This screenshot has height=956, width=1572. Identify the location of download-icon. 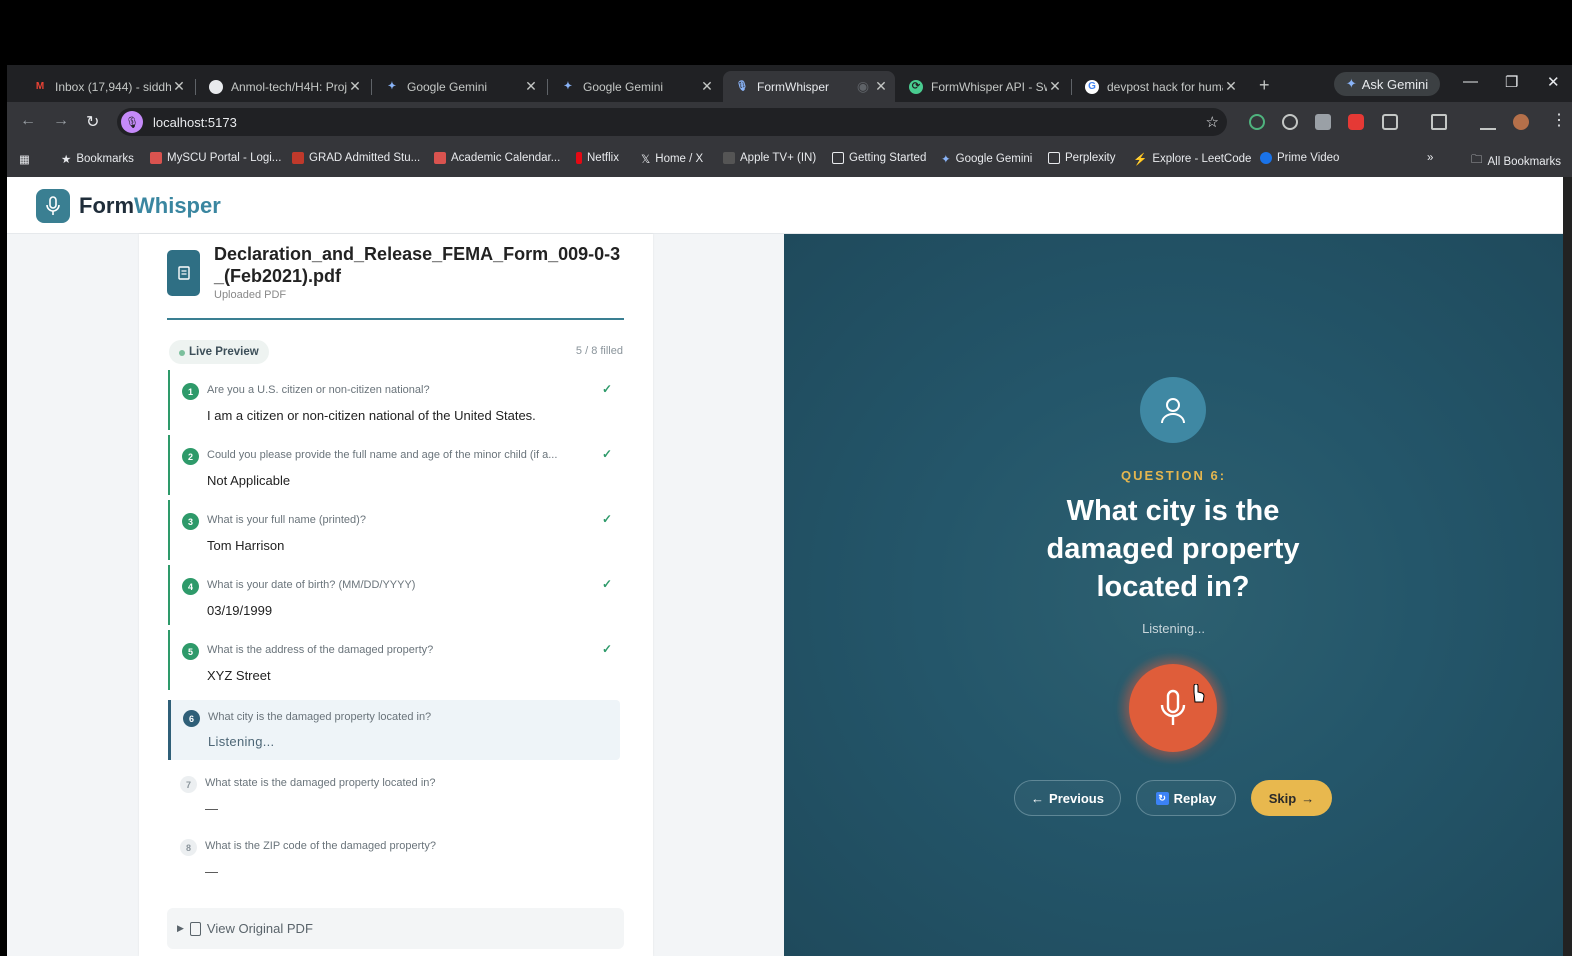
(1488, 122).